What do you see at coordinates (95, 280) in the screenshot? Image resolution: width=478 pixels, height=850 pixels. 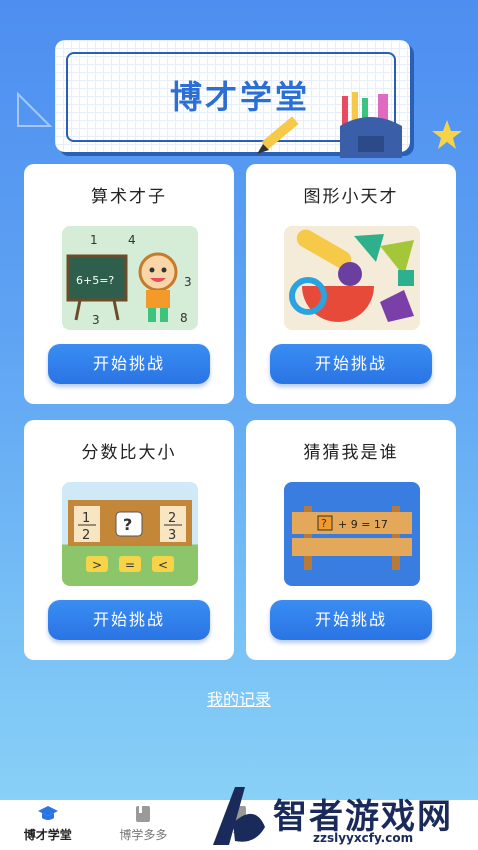 I see `svg-text: 6+5=?` at bounding box center [95, 280].